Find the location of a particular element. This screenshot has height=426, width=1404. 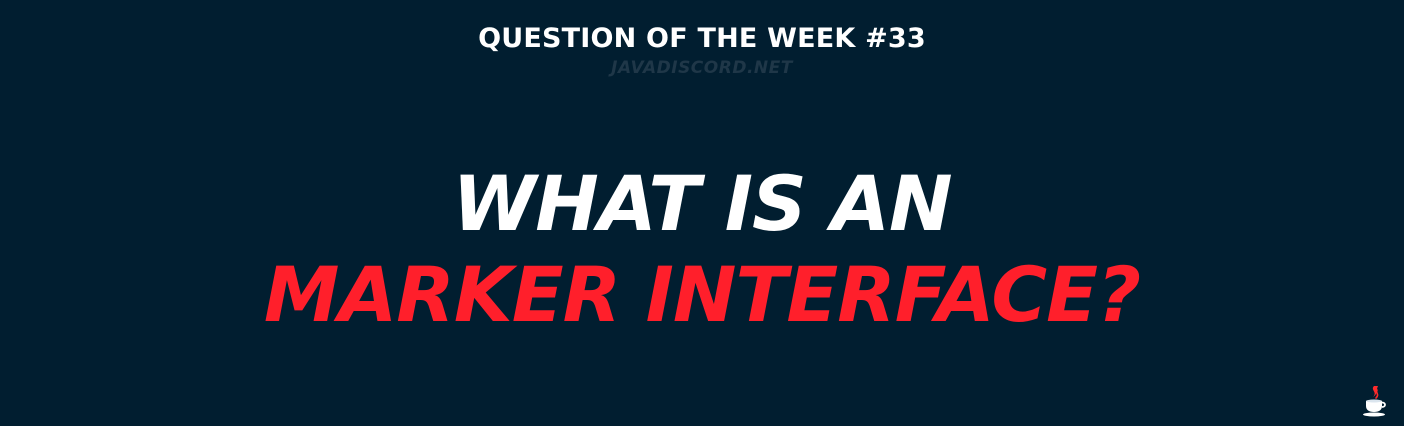

series-title: QUESTION OF THE WEEK #33 is located at coordinates (702, 38).